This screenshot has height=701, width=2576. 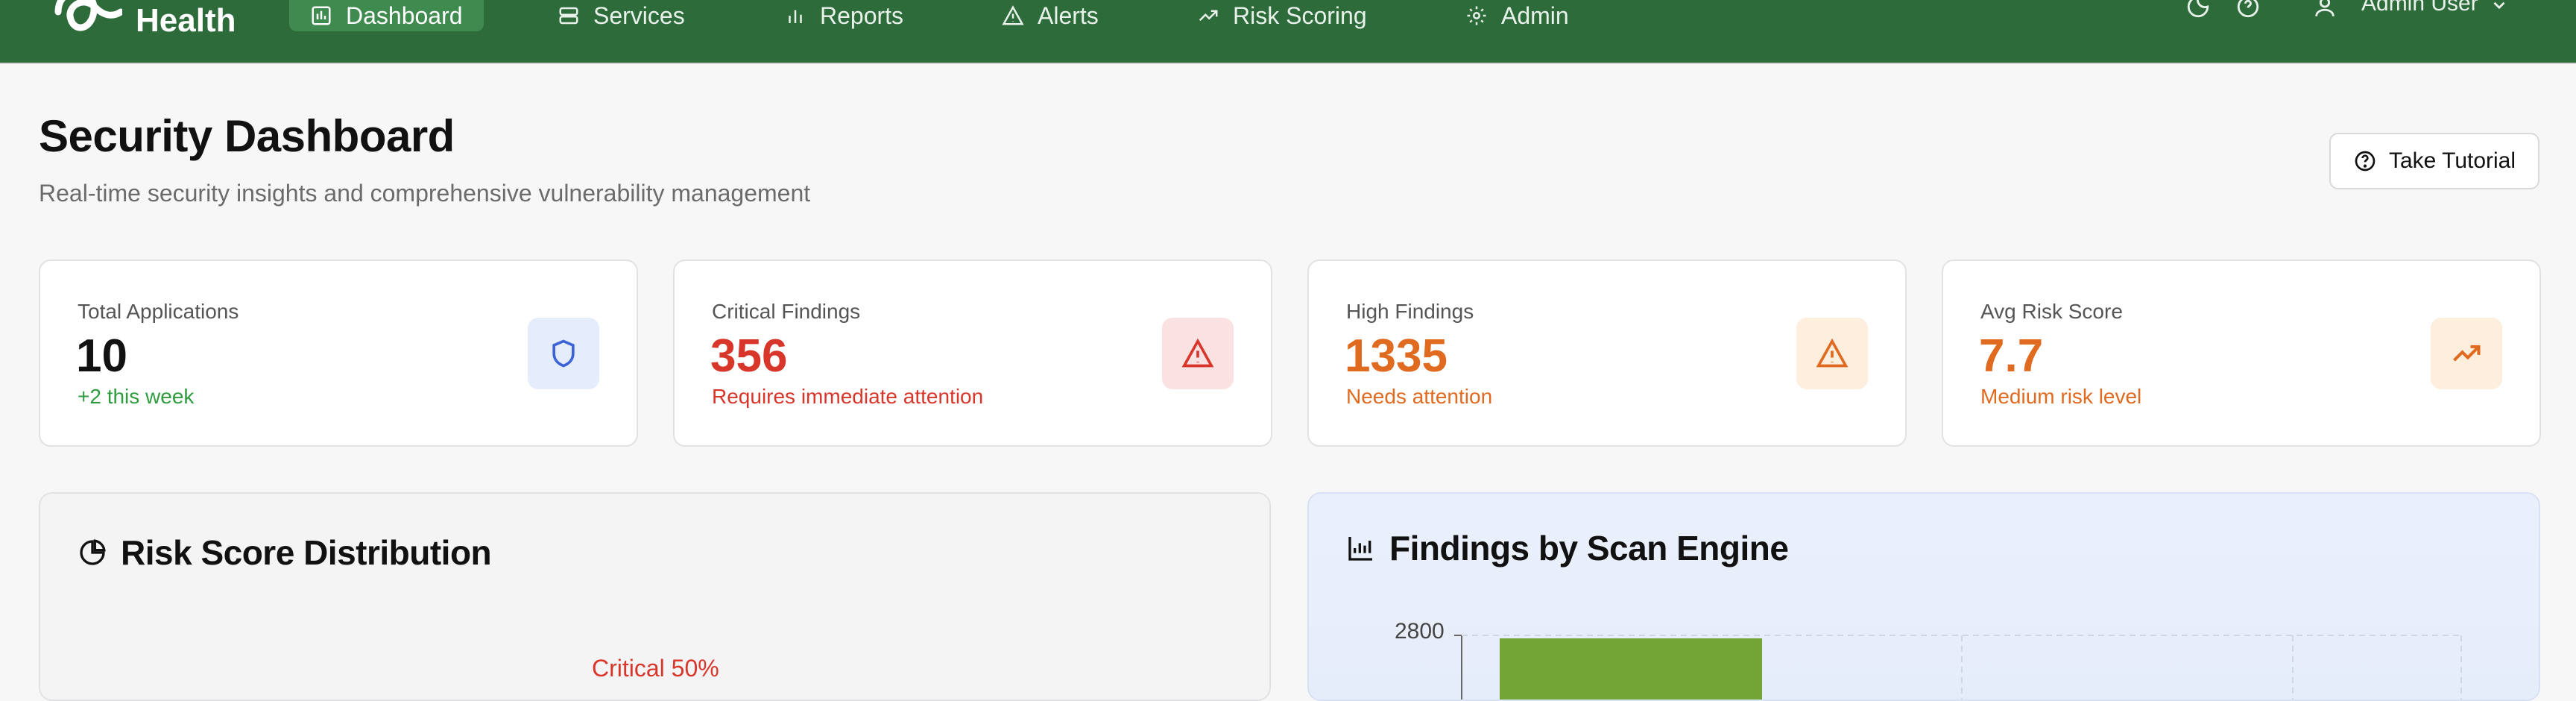 I want to click on stat-value: 10, so click(x=102, y=356).